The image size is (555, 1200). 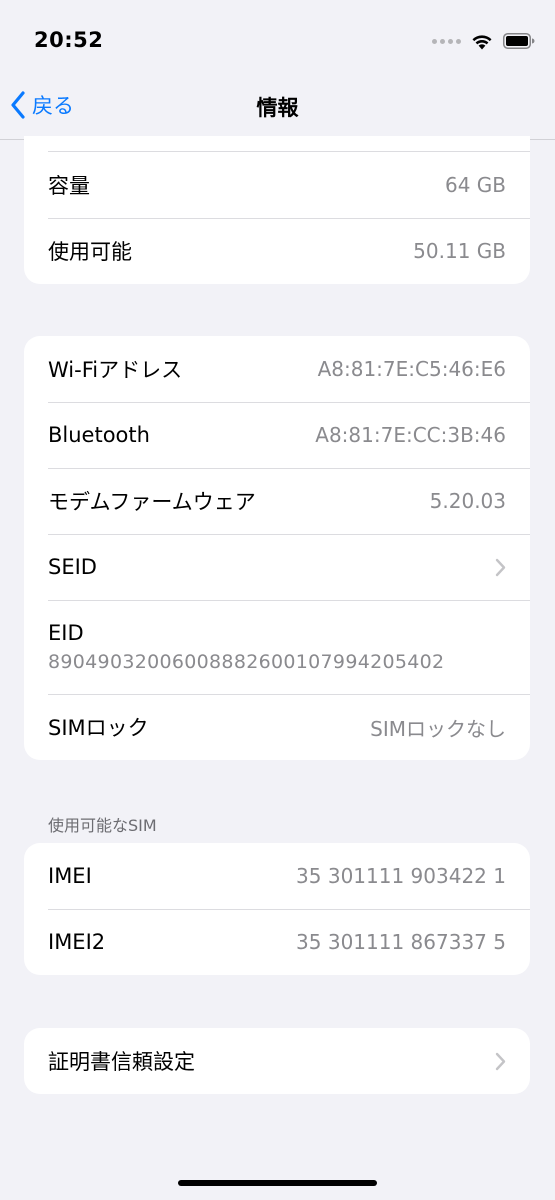 I want to click on sim-section-header: 使用可能なSIM, so click(x=102, y=825).